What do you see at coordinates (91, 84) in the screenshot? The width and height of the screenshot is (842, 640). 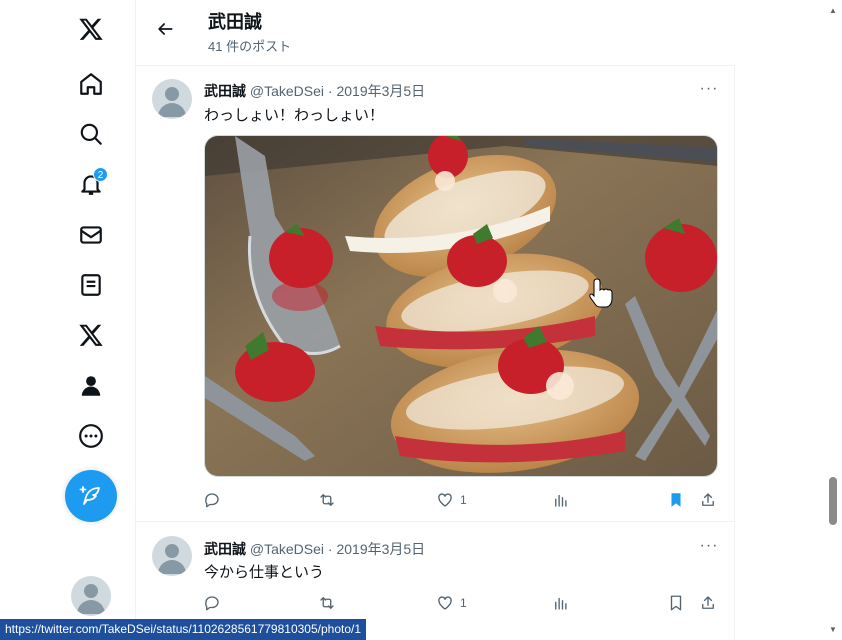 I see `home-icon` at bounding box center [91, 84].